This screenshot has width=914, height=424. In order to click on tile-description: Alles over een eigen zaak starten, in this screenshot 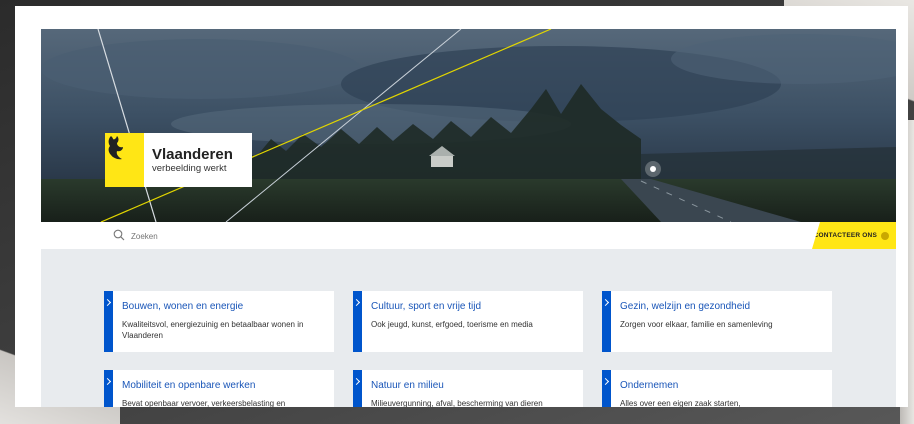, I will do `click(680, 403)`.